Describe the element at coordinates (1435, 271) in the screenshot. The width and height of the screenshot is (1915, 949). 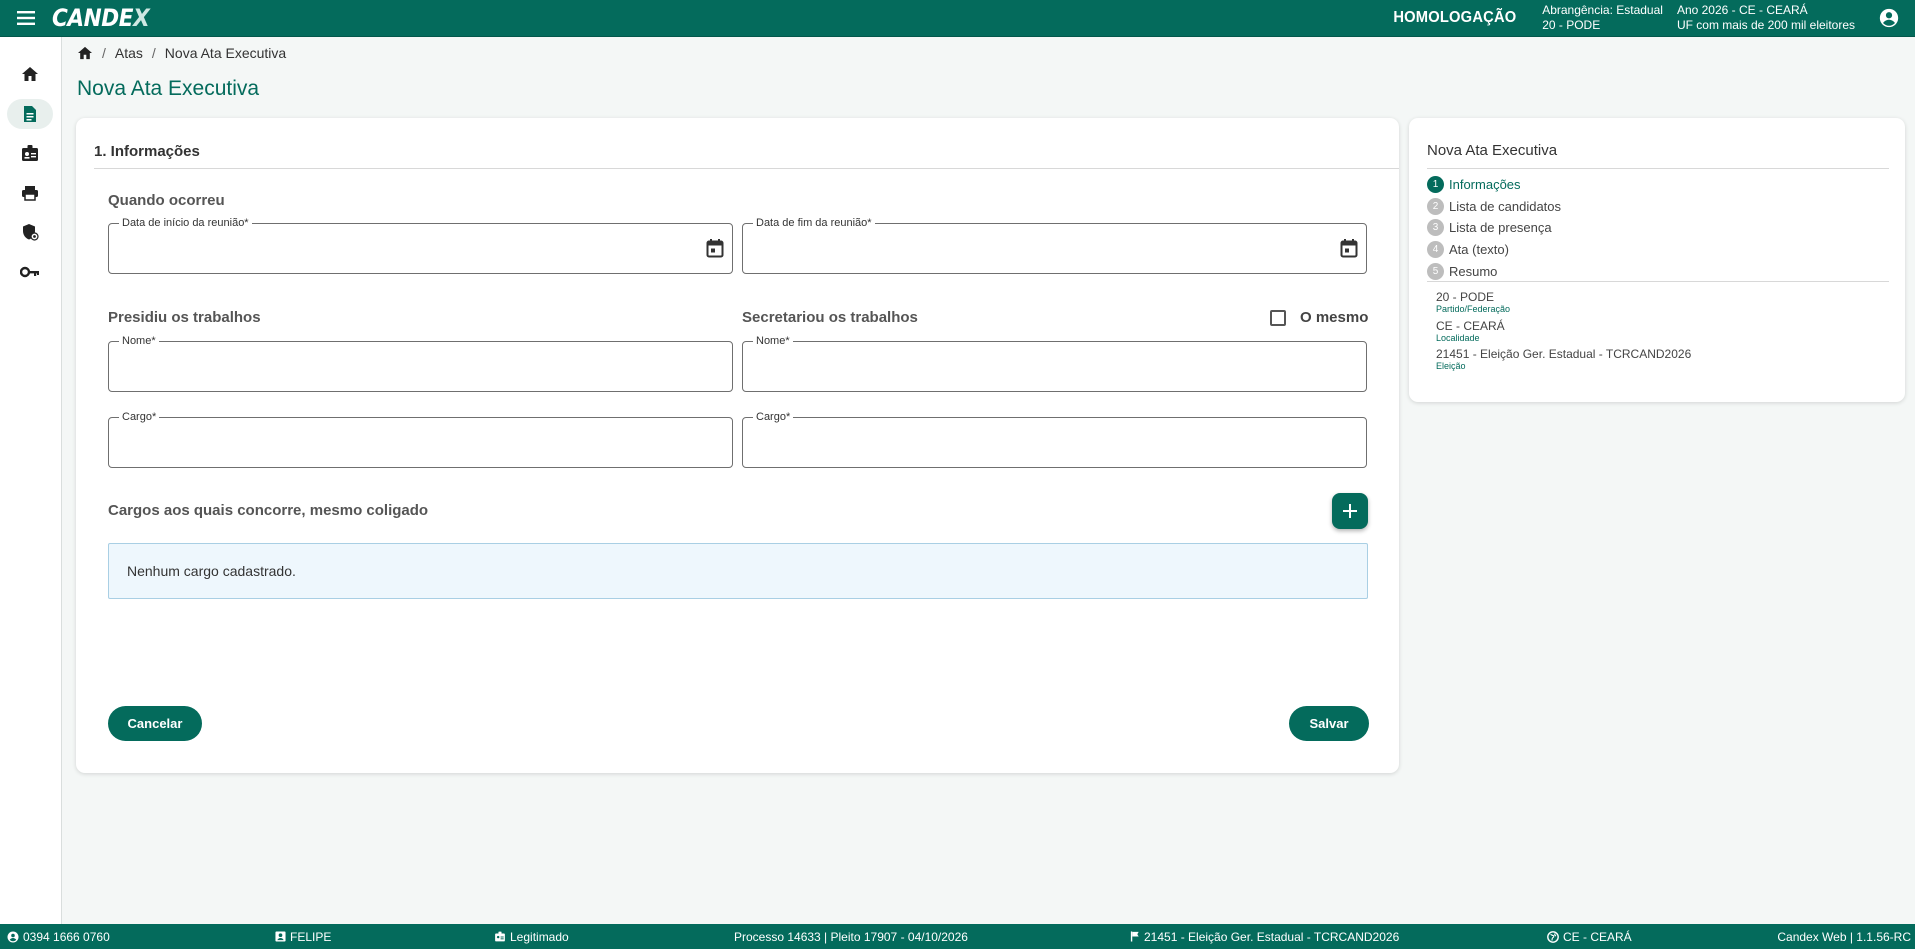
I see `step-number: 5` at that location.